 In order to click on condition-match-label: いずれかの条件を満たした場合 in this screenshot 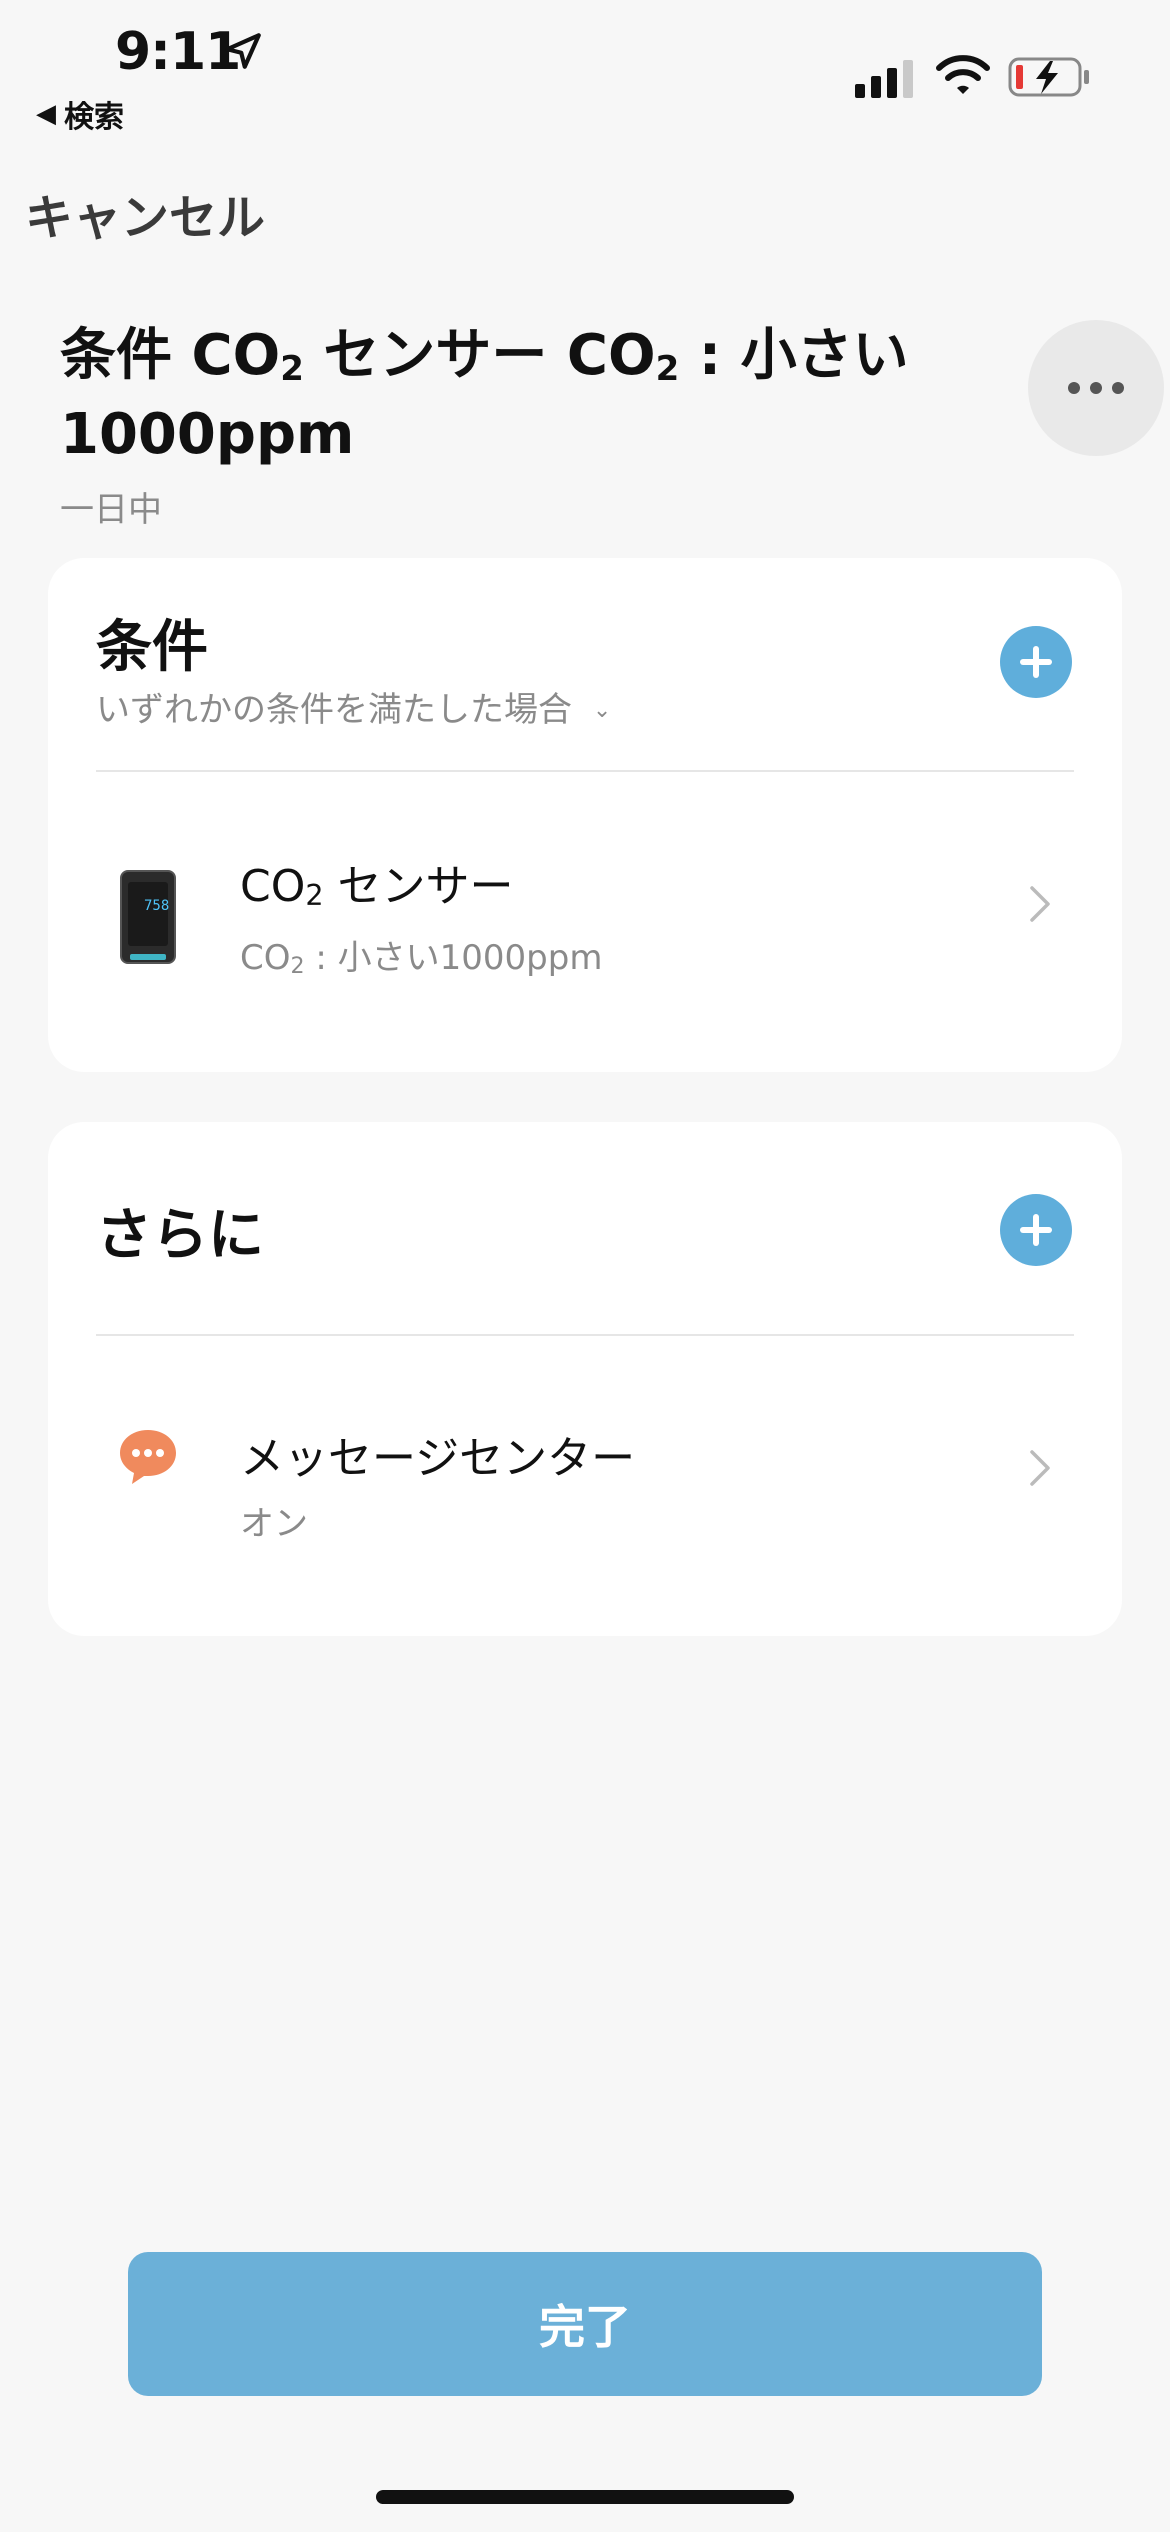, I will do `click(334, 710)`.